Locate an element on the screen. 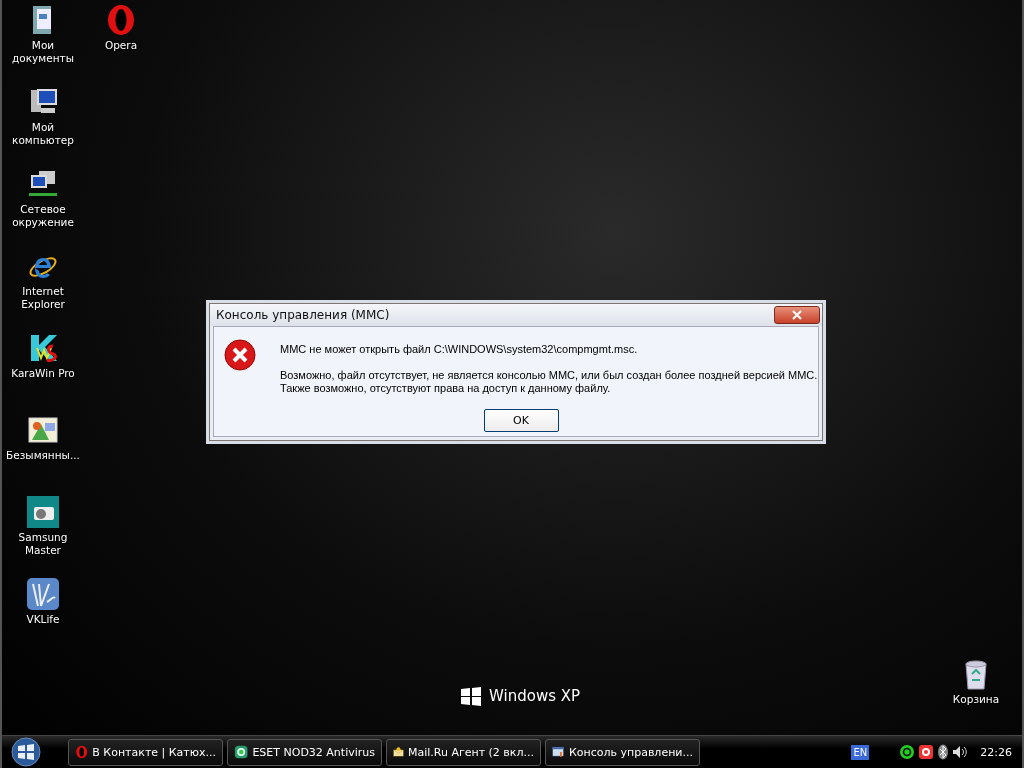  recycle-bin-icon is located at coordinates (976, 674).